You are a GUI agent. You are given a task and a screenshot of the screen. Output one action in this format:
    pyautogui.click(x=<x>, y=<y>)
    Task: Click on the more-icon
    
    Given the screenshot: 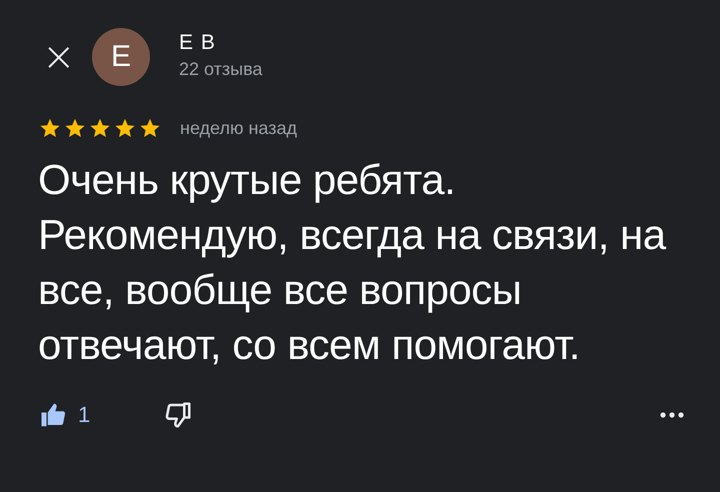 What is the action you would take?
    pyautogui.click(x=672, y=415)
    